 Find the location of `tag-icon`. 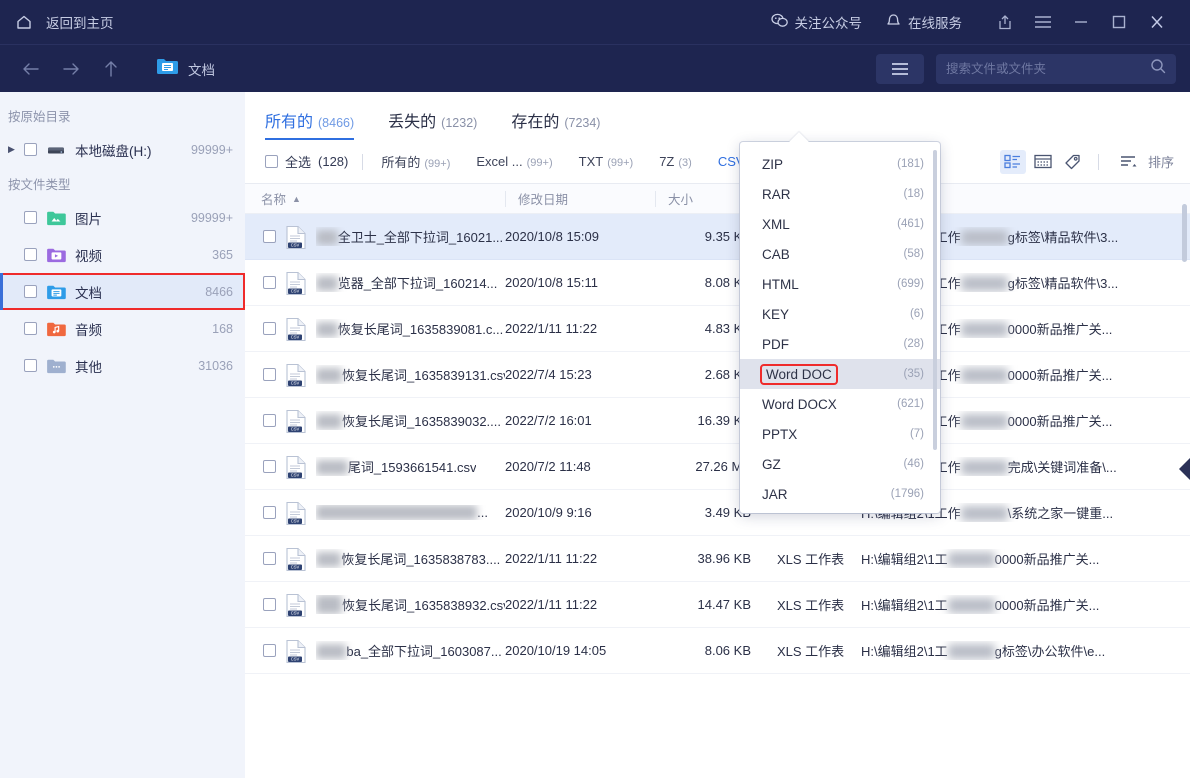

tag-icon is located at coordinates (1073, 162).